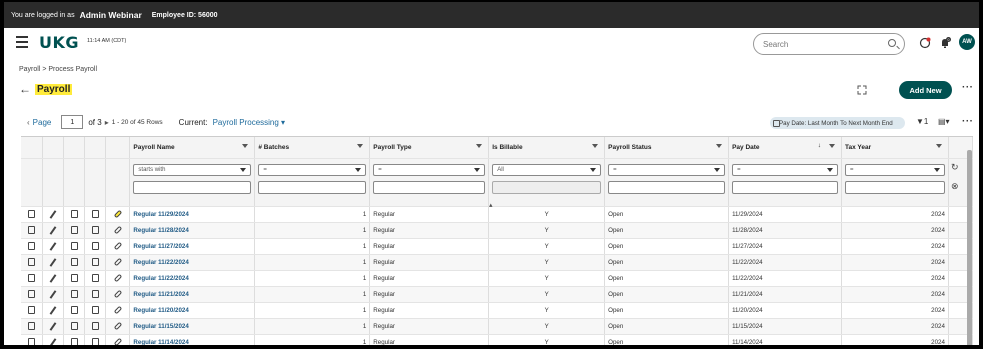 The image size is (983, 349). Describe the element at coordinates (429, 148) in the screenshot. I see `col-payroll-type: Payroll Type` at that location.